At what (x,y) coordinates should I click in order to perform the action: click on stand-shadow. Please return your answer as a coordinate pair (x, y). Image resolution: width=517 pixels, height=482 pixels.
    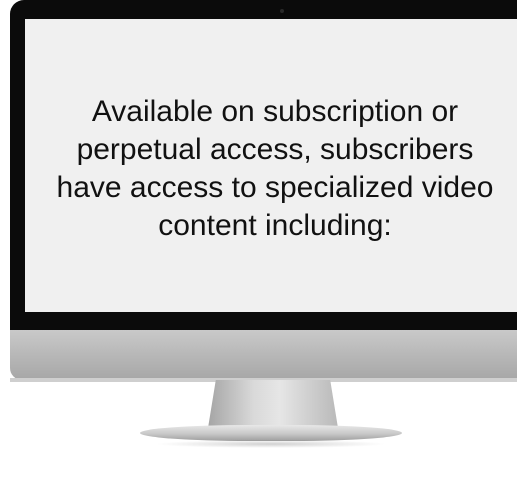
    Looking at the image, I should click on (271, 444).